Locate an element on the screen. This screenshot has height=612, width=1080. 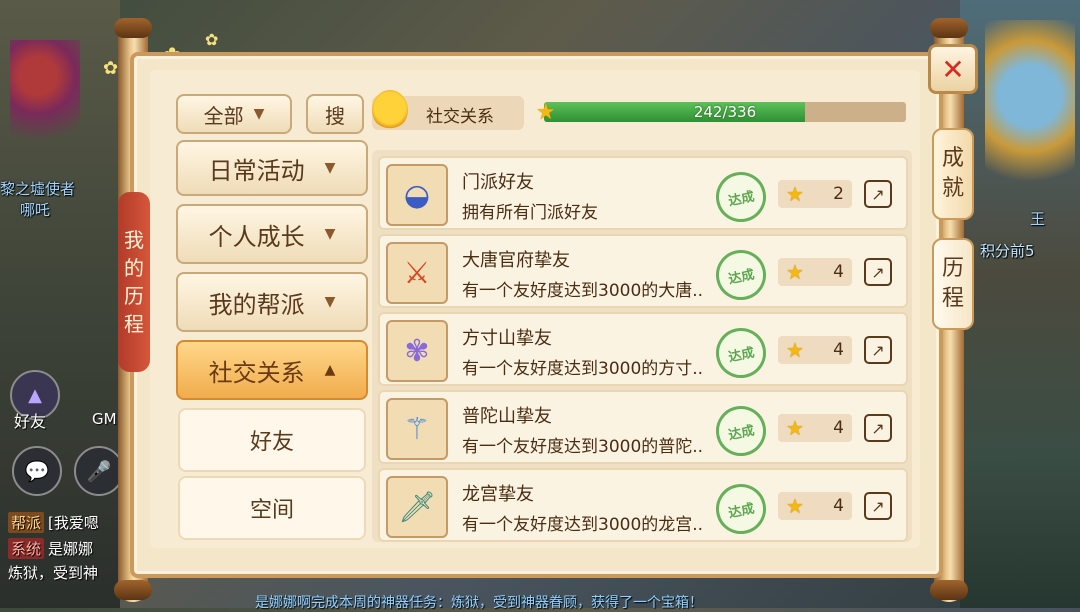
sword-icon: ⚔ is located at coordinates (417, 273).